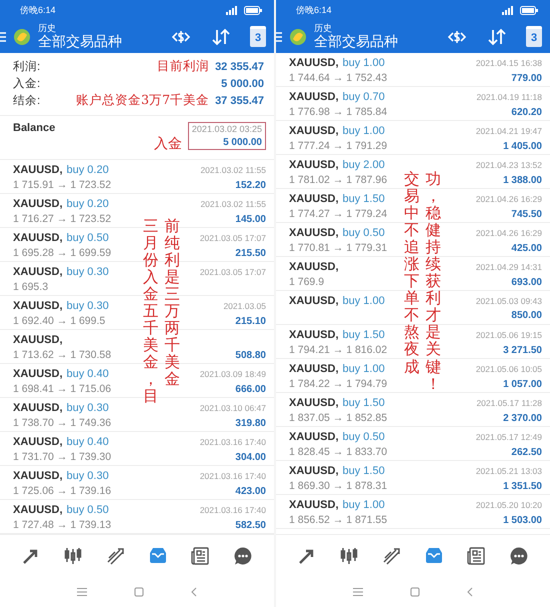 This screenshot has width=550, height=607. What do you see at coordinates (338, 78) in the screenshot?
I see `price-range: 1 744.64 → 1 752.43` at bounding box center [338, 78].